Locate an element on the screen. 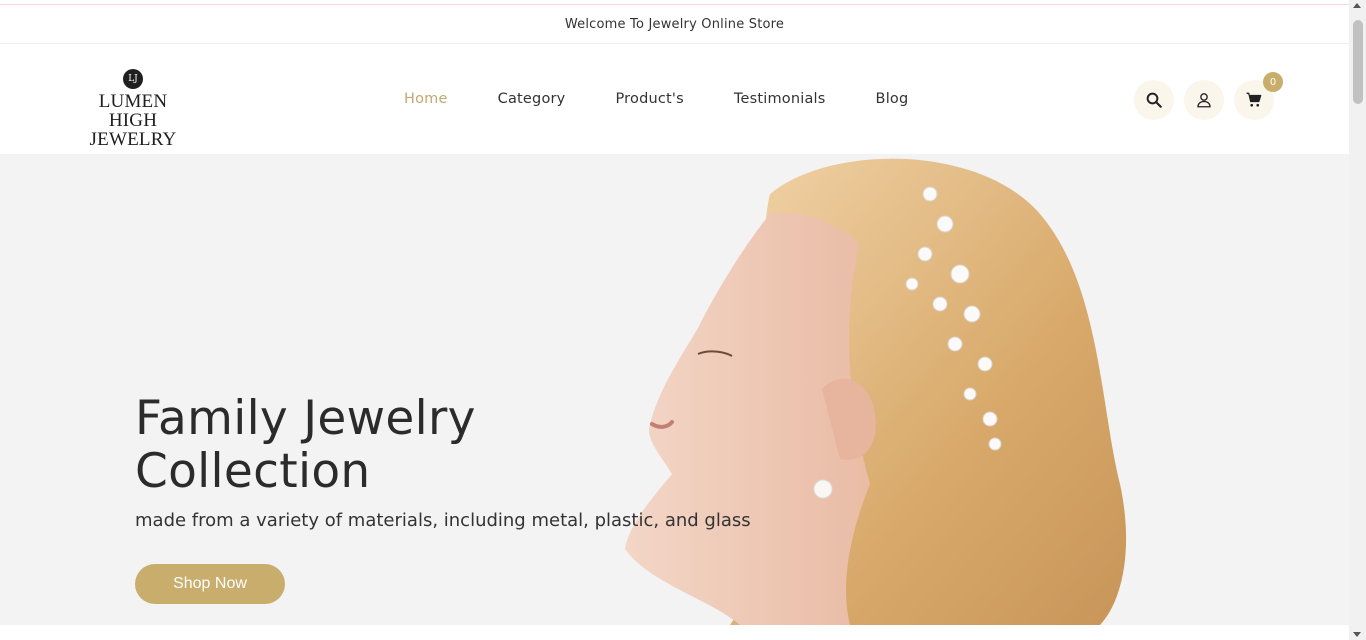 Image resolution: width=1366 pixels, height=640 pixels. scroll-up-arrow-icon is located at coordinates (1357, 5).